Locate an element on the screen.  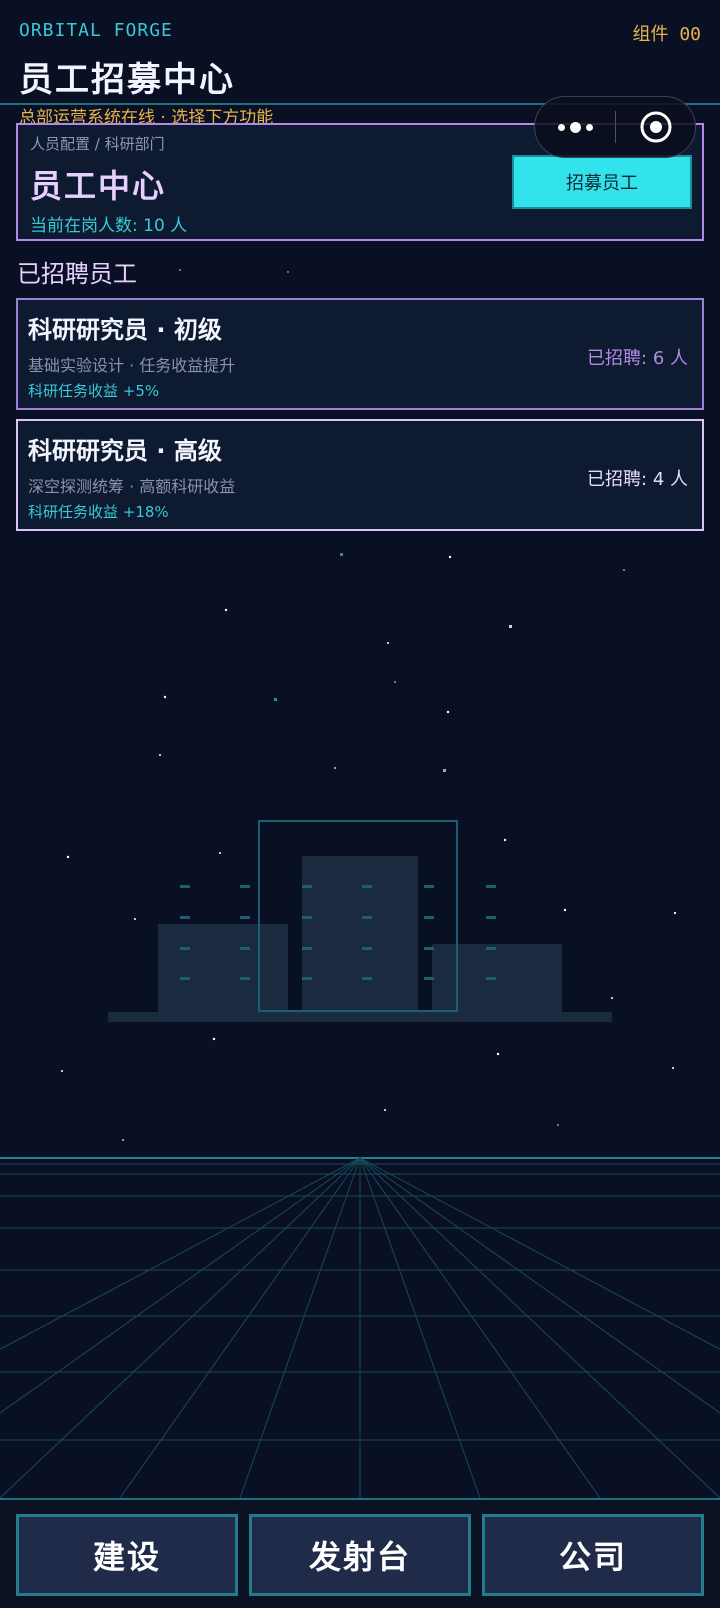
recruit-employee-button: 招募员工 is located at coordinates (602, 182).